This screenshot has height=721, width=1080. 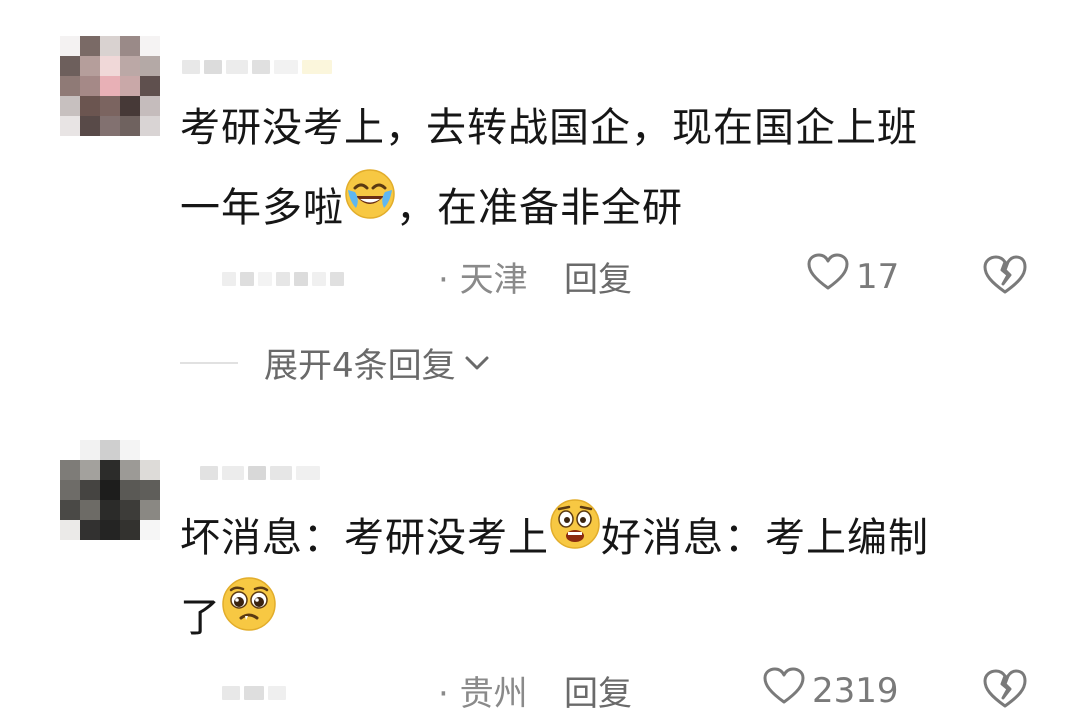 What do you see at coordinates (483, 694) in the screenshot?
I see `location-text: · 贵州` at bounding box center [483, 694].